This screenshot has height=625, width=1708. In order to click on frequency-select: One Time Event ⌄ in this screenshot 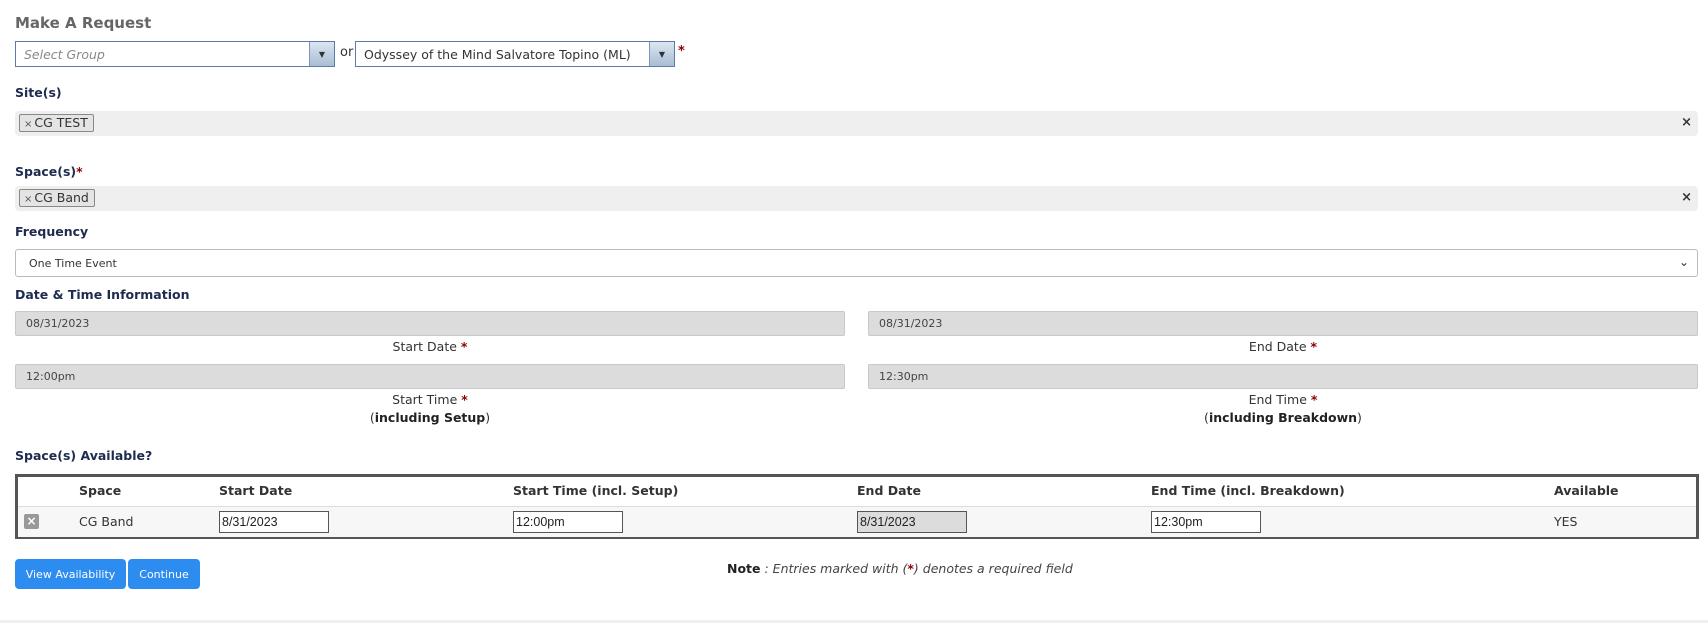, I will do `click(856, 263)`.